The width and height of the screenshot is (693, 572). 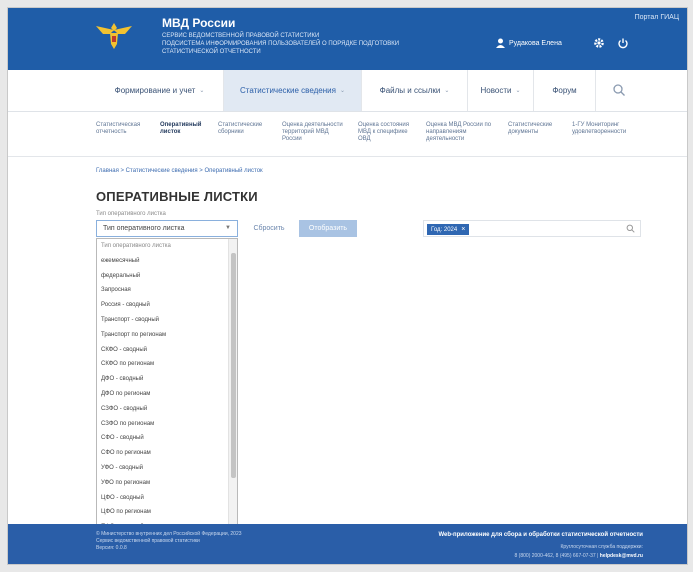 What do you see at coordinates (185, 129) in the screenshot?
I see `subnav-item-operational-sheet: Оперативный листок` at bounding box center [185, 129].